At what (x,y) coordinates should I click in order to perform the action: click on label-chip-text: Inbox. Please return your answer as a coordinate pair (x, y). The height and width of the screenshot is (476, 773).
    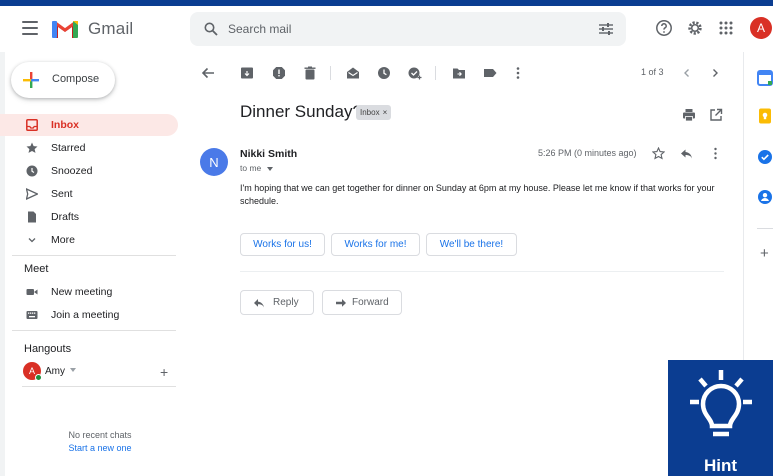
    Looking at the image, I should click on (370, 112).